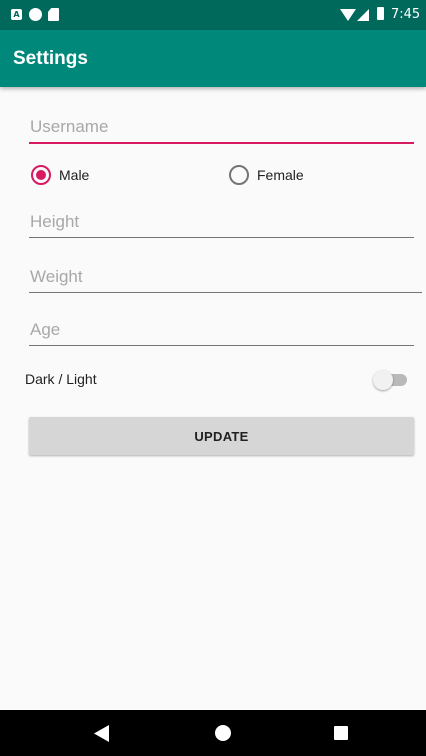 This screenshot has height=756, width=426. I want to click on wifi-icon, so click(348, 15).